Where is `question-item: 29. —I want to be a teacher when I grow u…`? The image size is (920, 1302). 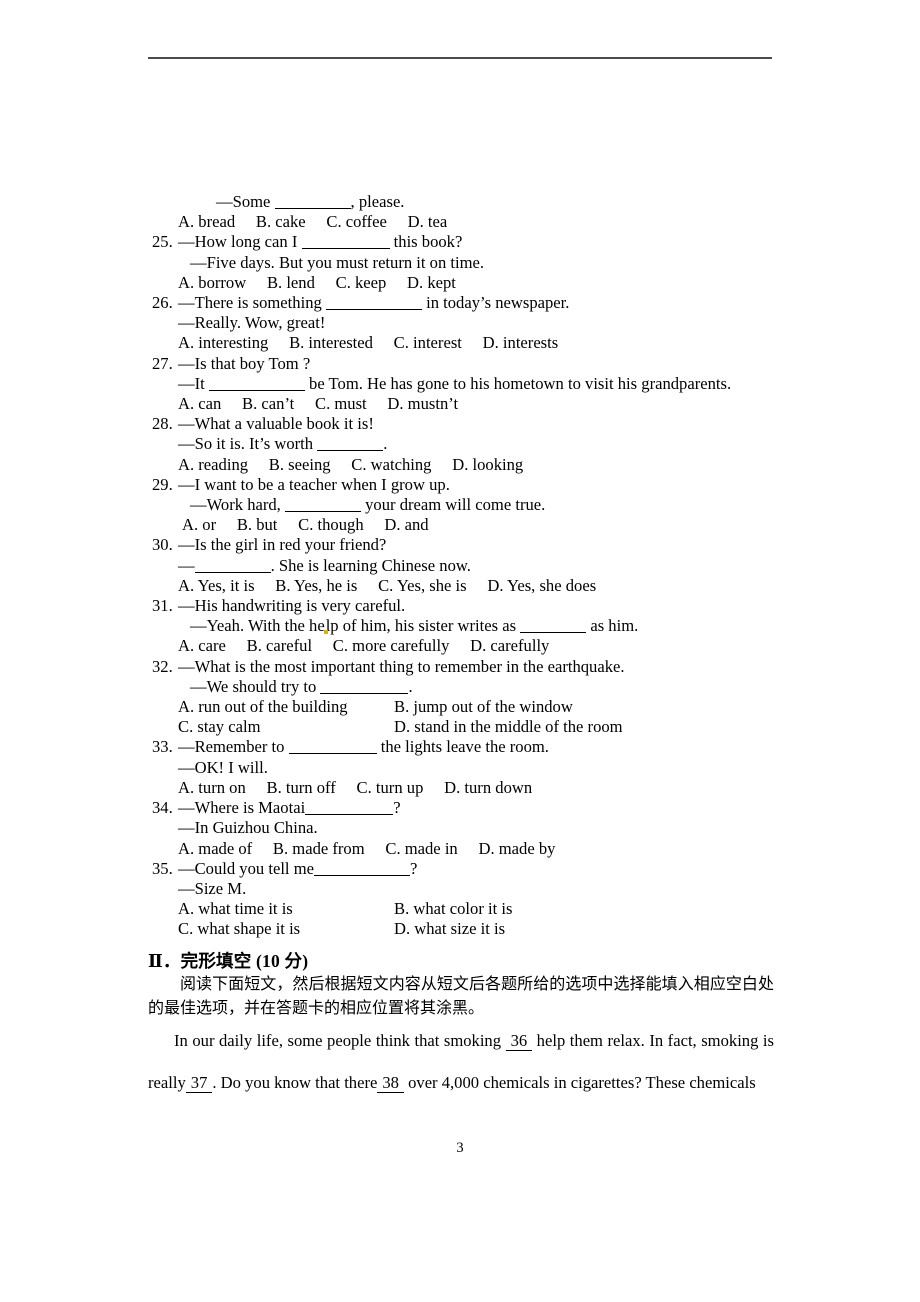 question-item: 29. —I want to be a teacher when I grow u… is located at coordinates (472, 505).